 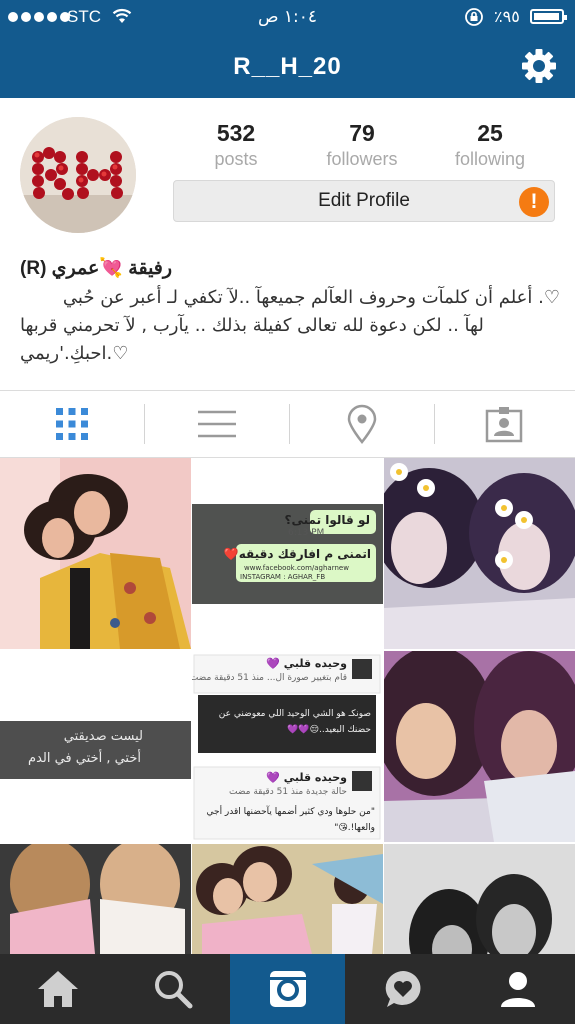 I want to click on profile-username-title: R__H_20, so click(x=287, y=66).